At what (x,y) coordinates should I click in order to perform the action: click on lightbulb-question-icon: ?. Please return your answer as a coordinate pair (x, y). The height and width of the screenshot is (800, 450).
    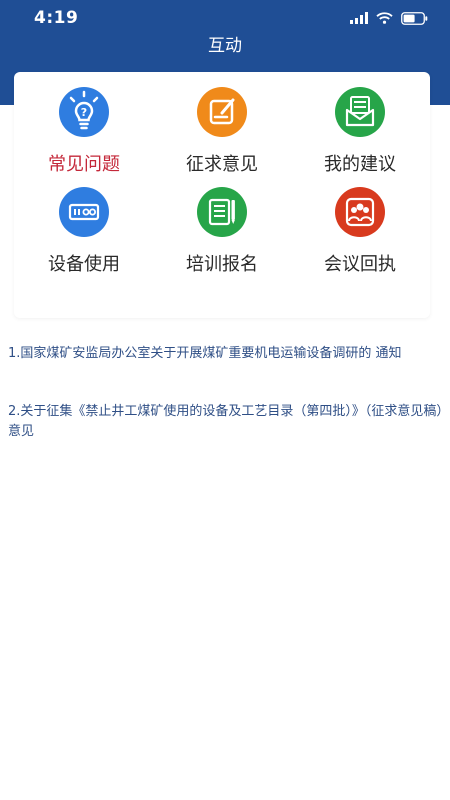
    Looking at the image, I should click on (84, 112).